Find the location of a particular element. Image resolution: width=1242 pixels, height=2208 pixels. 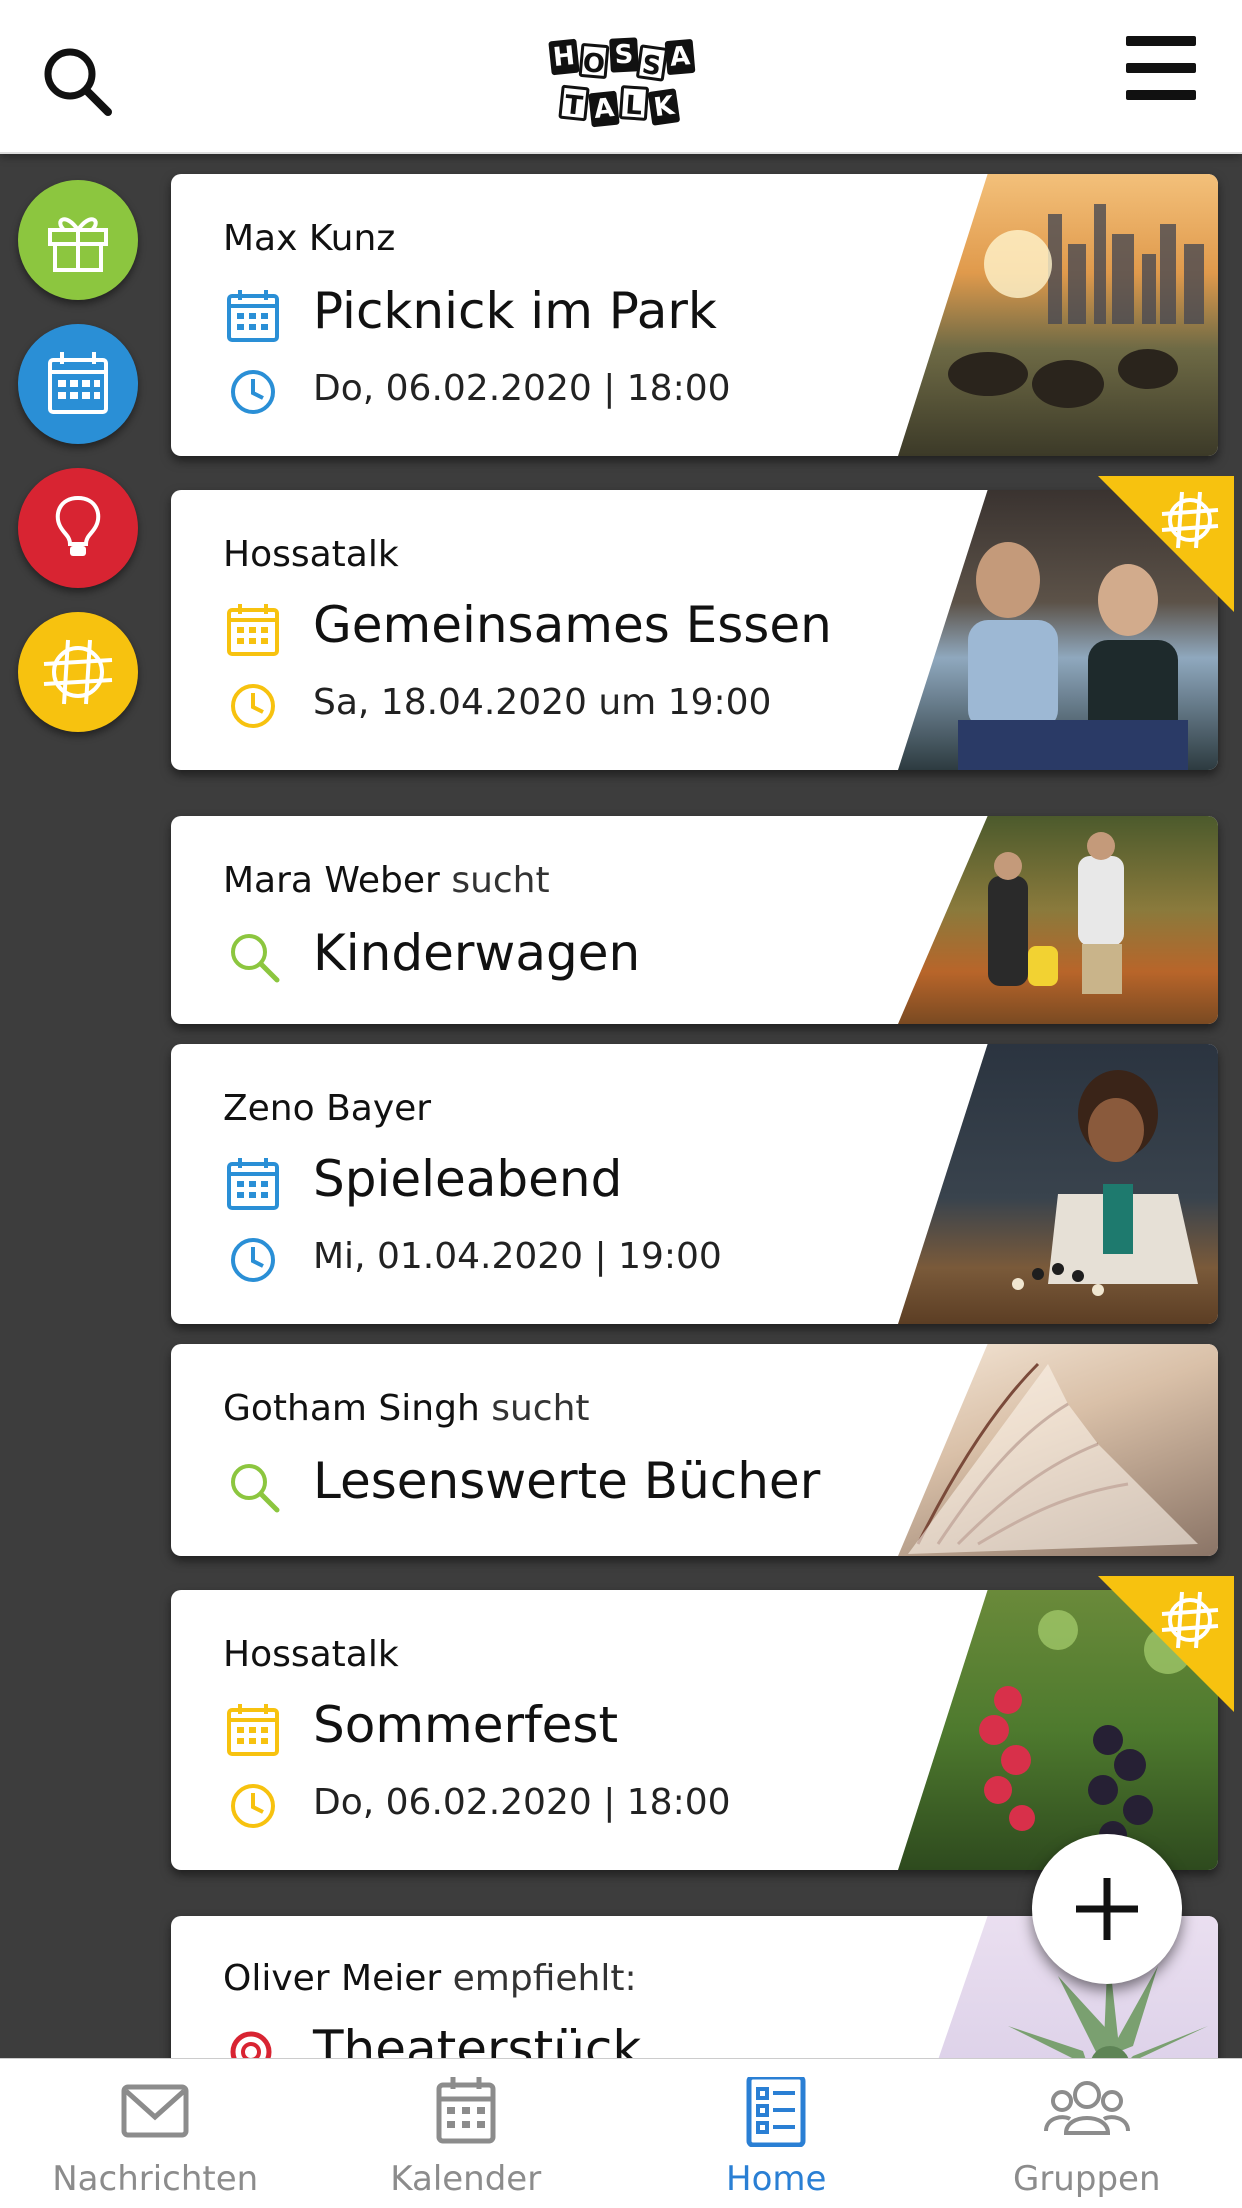

lightbulb-icon is located at coordinates (78, 525).